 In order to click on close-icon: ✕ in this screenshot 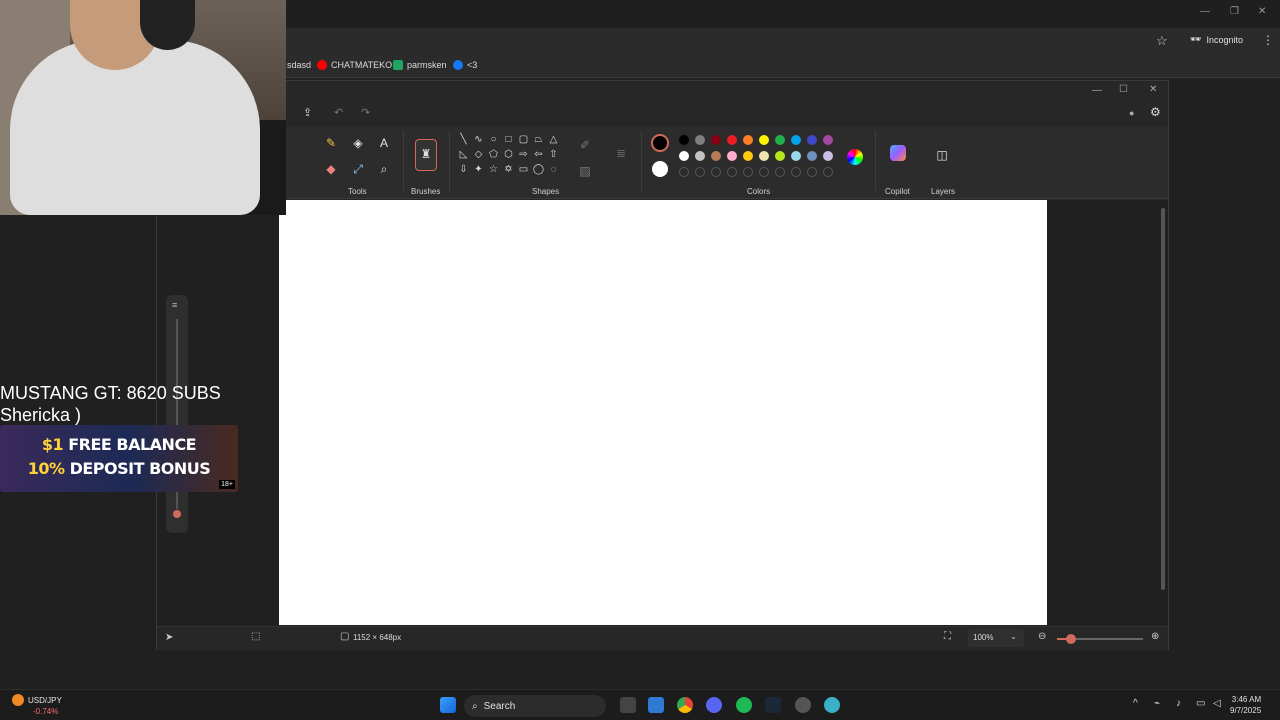, I will do `click(1262, 11)`.